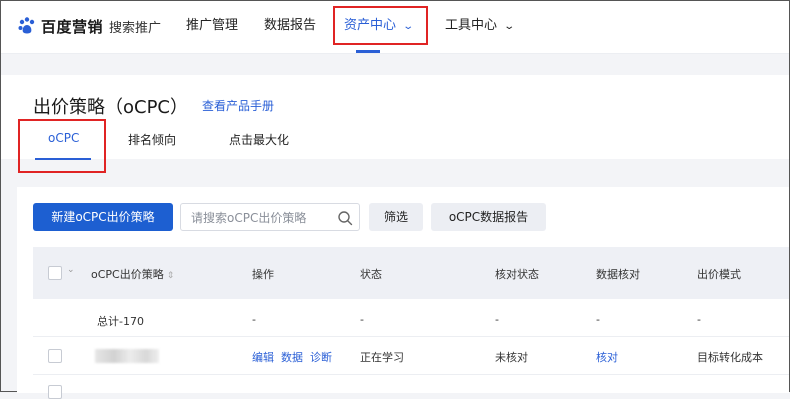 The image size is (790, 399). I want to click on column-header-check-status: 核对状态, so click(517, 274).